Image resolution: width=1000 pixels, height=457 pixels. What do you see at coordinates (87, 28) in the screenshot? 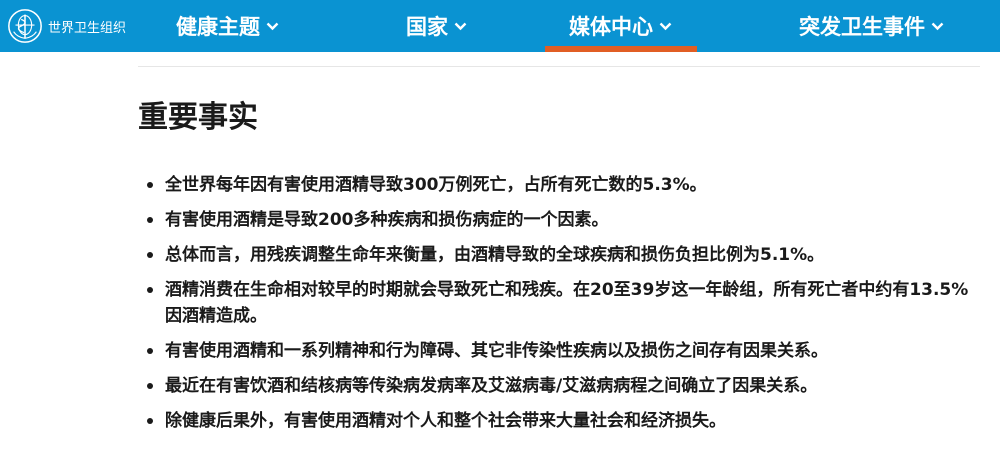
I see `logo-text: 世界卫生组织` at bounding box center [87, 28].